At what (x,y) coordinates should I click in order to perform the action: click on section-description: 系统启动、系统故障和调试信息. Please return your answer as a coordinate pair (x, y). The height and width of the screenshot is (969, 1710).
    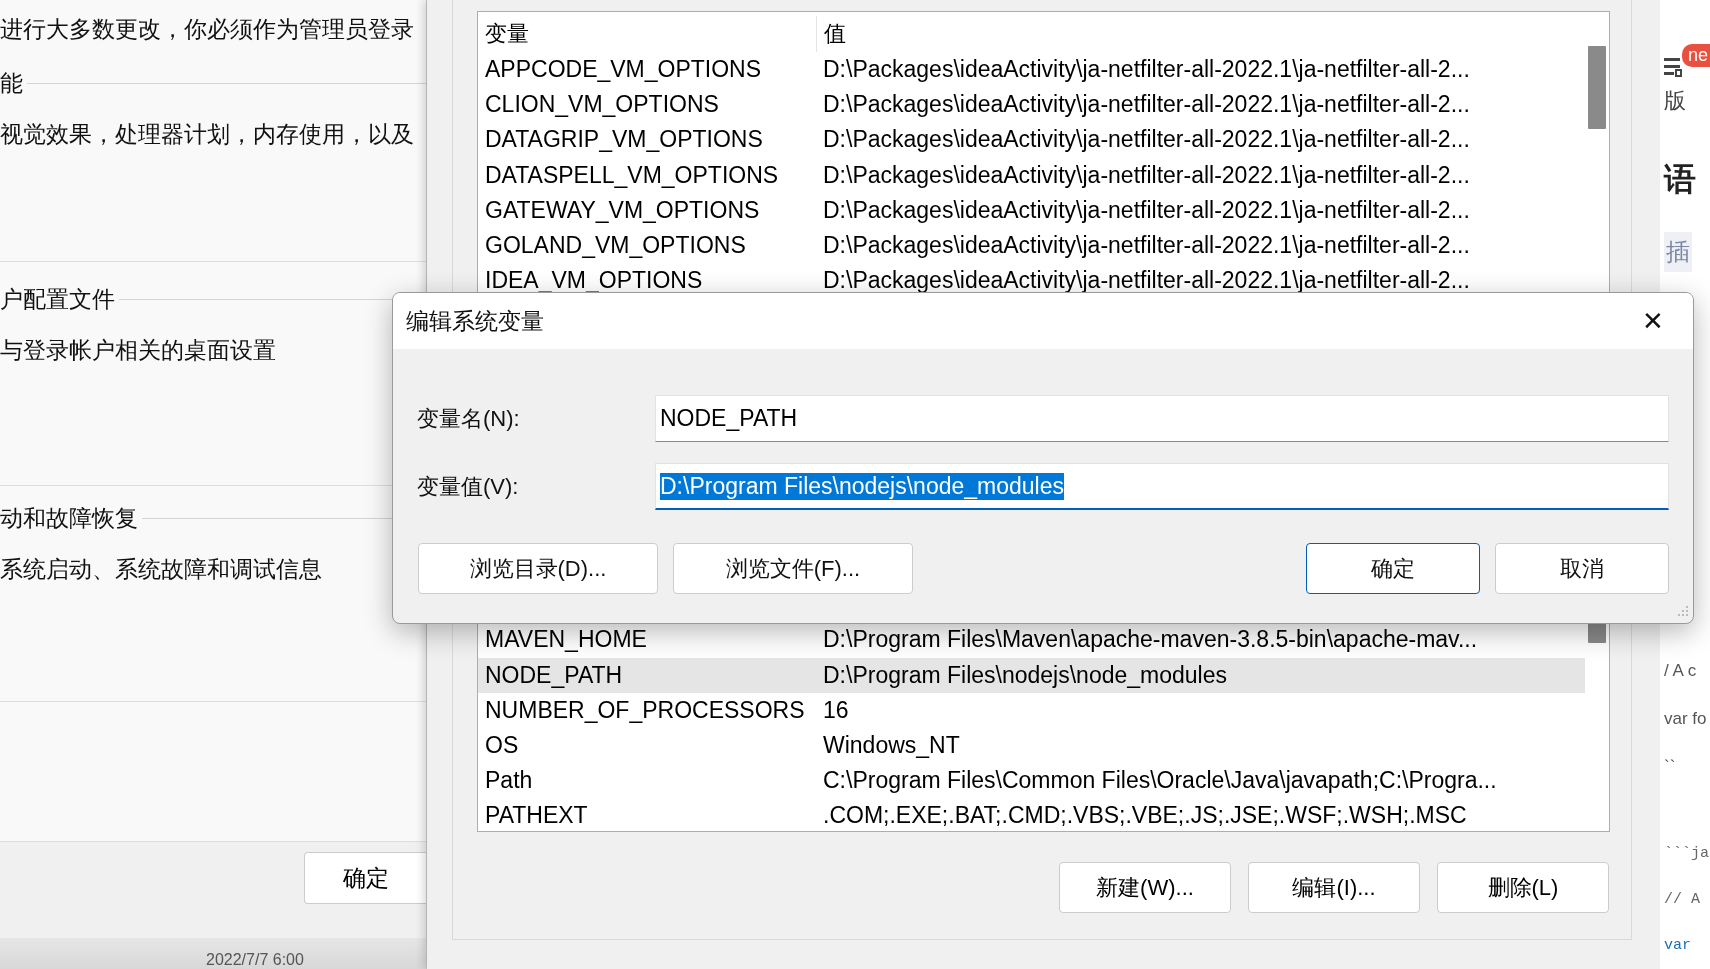
    Looking at the image, I should click on (161, 569).